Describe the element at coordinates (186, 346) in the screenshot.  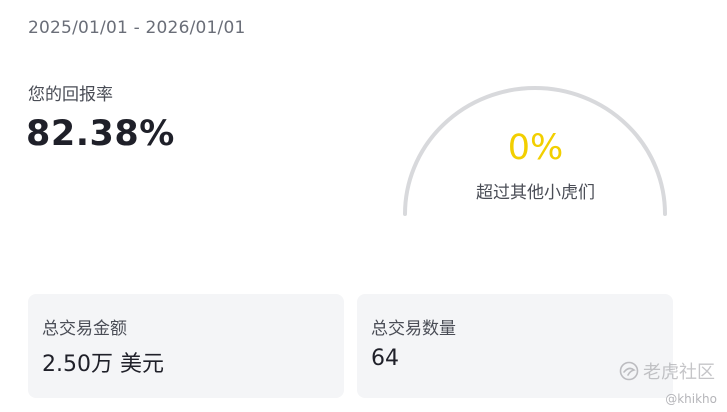
I see `total-trade-amount-card: 总交易金额 2.50万 美元` at that location.